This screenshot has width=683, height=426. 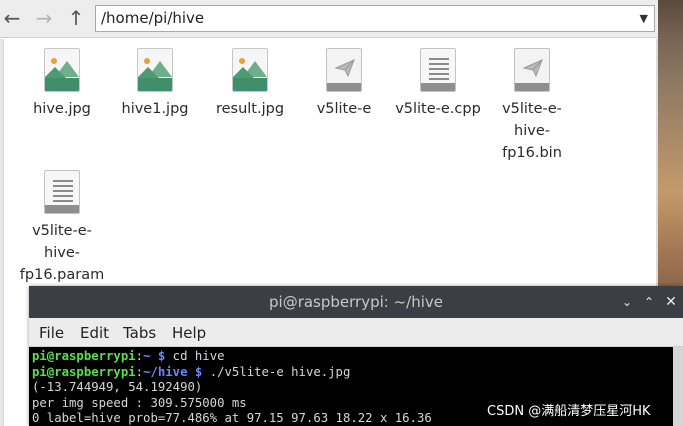 I want to click on menu-tabs: Tabs, so click(x=139, y=333).